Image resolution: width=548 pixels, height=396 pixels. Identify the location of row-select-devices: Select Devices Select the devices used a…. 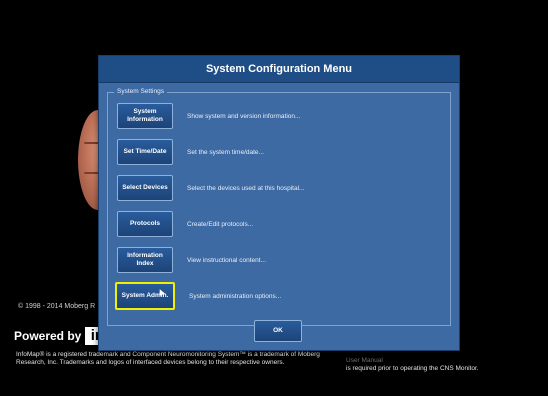
(282, 188).